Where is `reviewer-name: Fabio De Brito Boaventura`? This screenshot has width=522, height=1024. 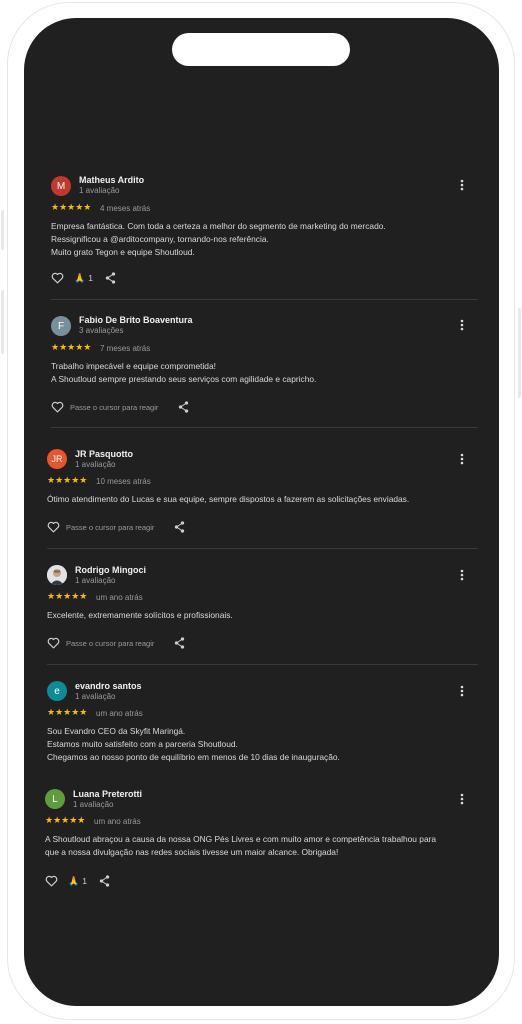 reviewer-name: Fabio De Brito Boaventura is located at coordinates (136, 320).